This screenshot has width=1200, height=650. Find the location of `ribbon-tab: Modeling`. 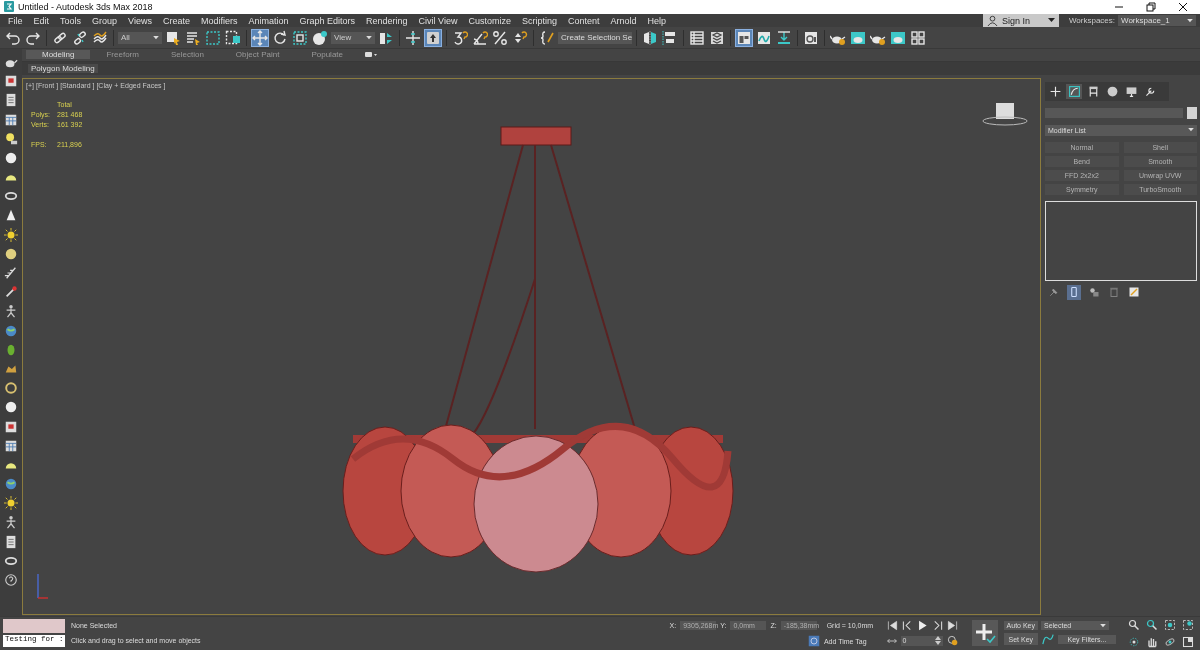

ribbon-tab: Modeling is located at coordinates (58, 55).